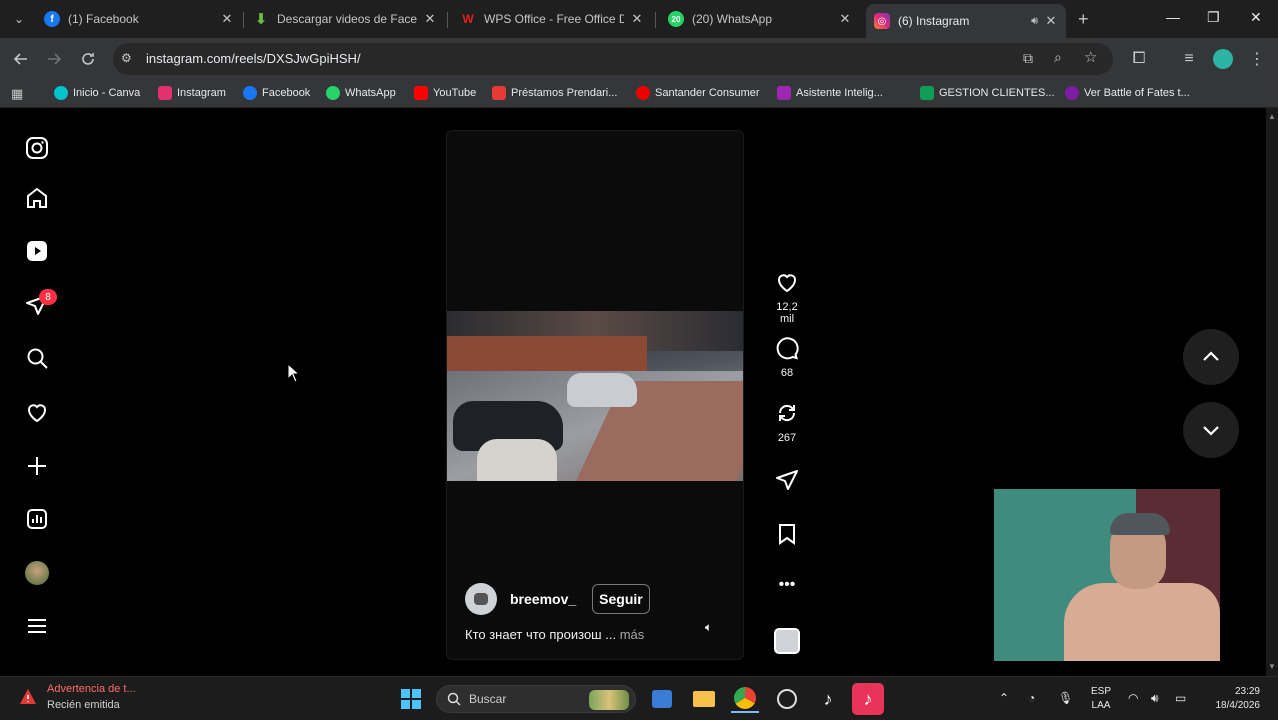  What do you see at coordinates (787, 699) in the screenshot?
I see `app-taskbar-icon` at bounding box center [787, 699].